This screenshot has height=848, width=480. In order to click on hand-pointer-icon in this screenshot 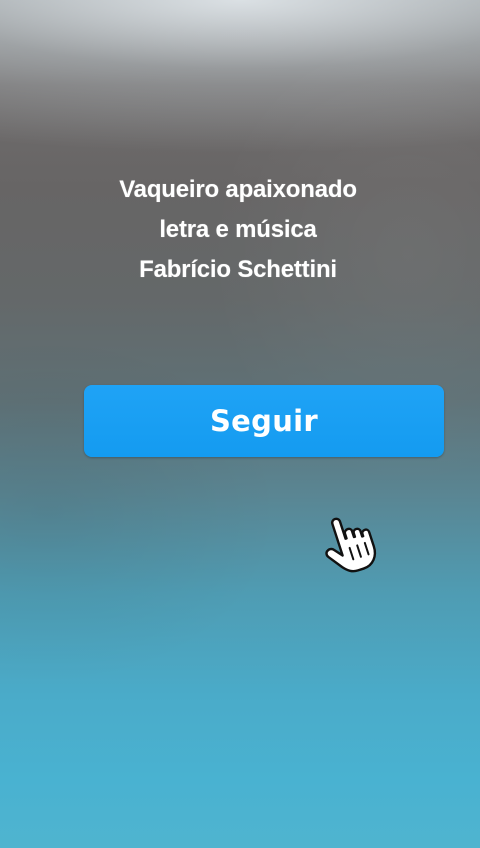, I will do `click(351, 545)`.